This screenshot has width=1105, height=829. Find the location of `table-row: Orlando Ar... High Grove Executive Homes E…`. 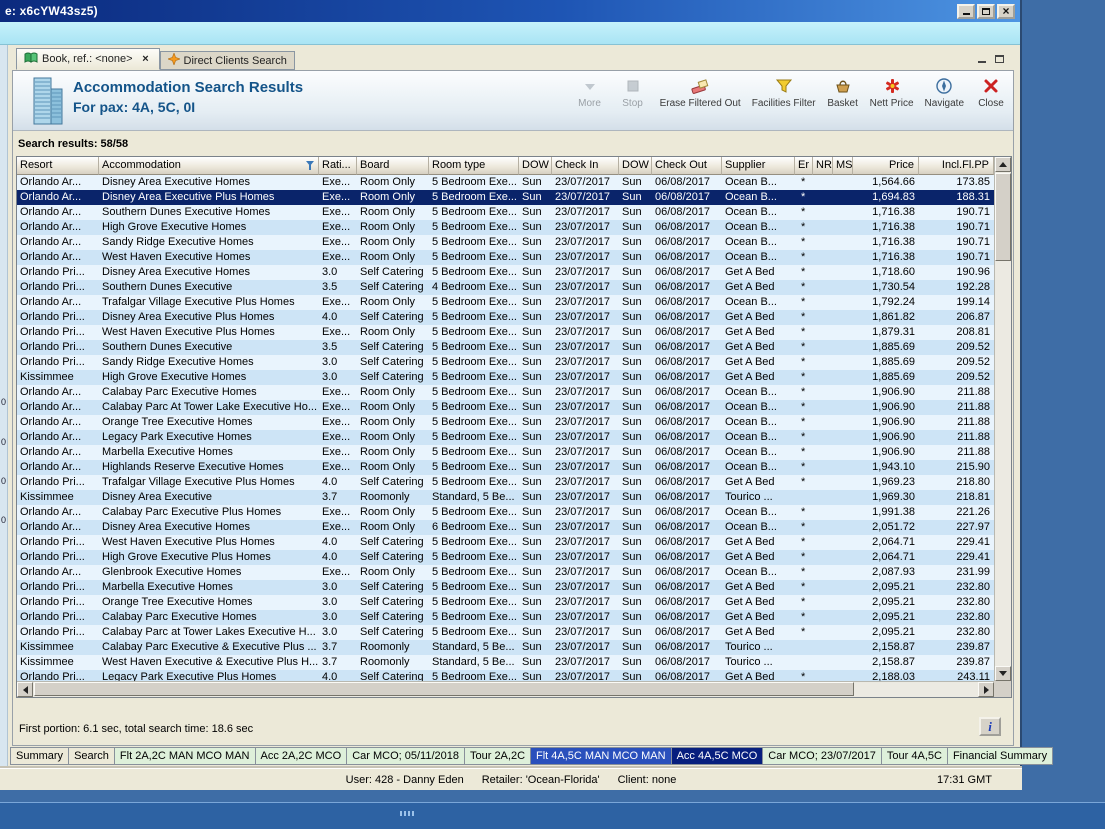

table-row: Orlando Ar... High Grove Executive Homes E… is located at coordinates (505, 227).